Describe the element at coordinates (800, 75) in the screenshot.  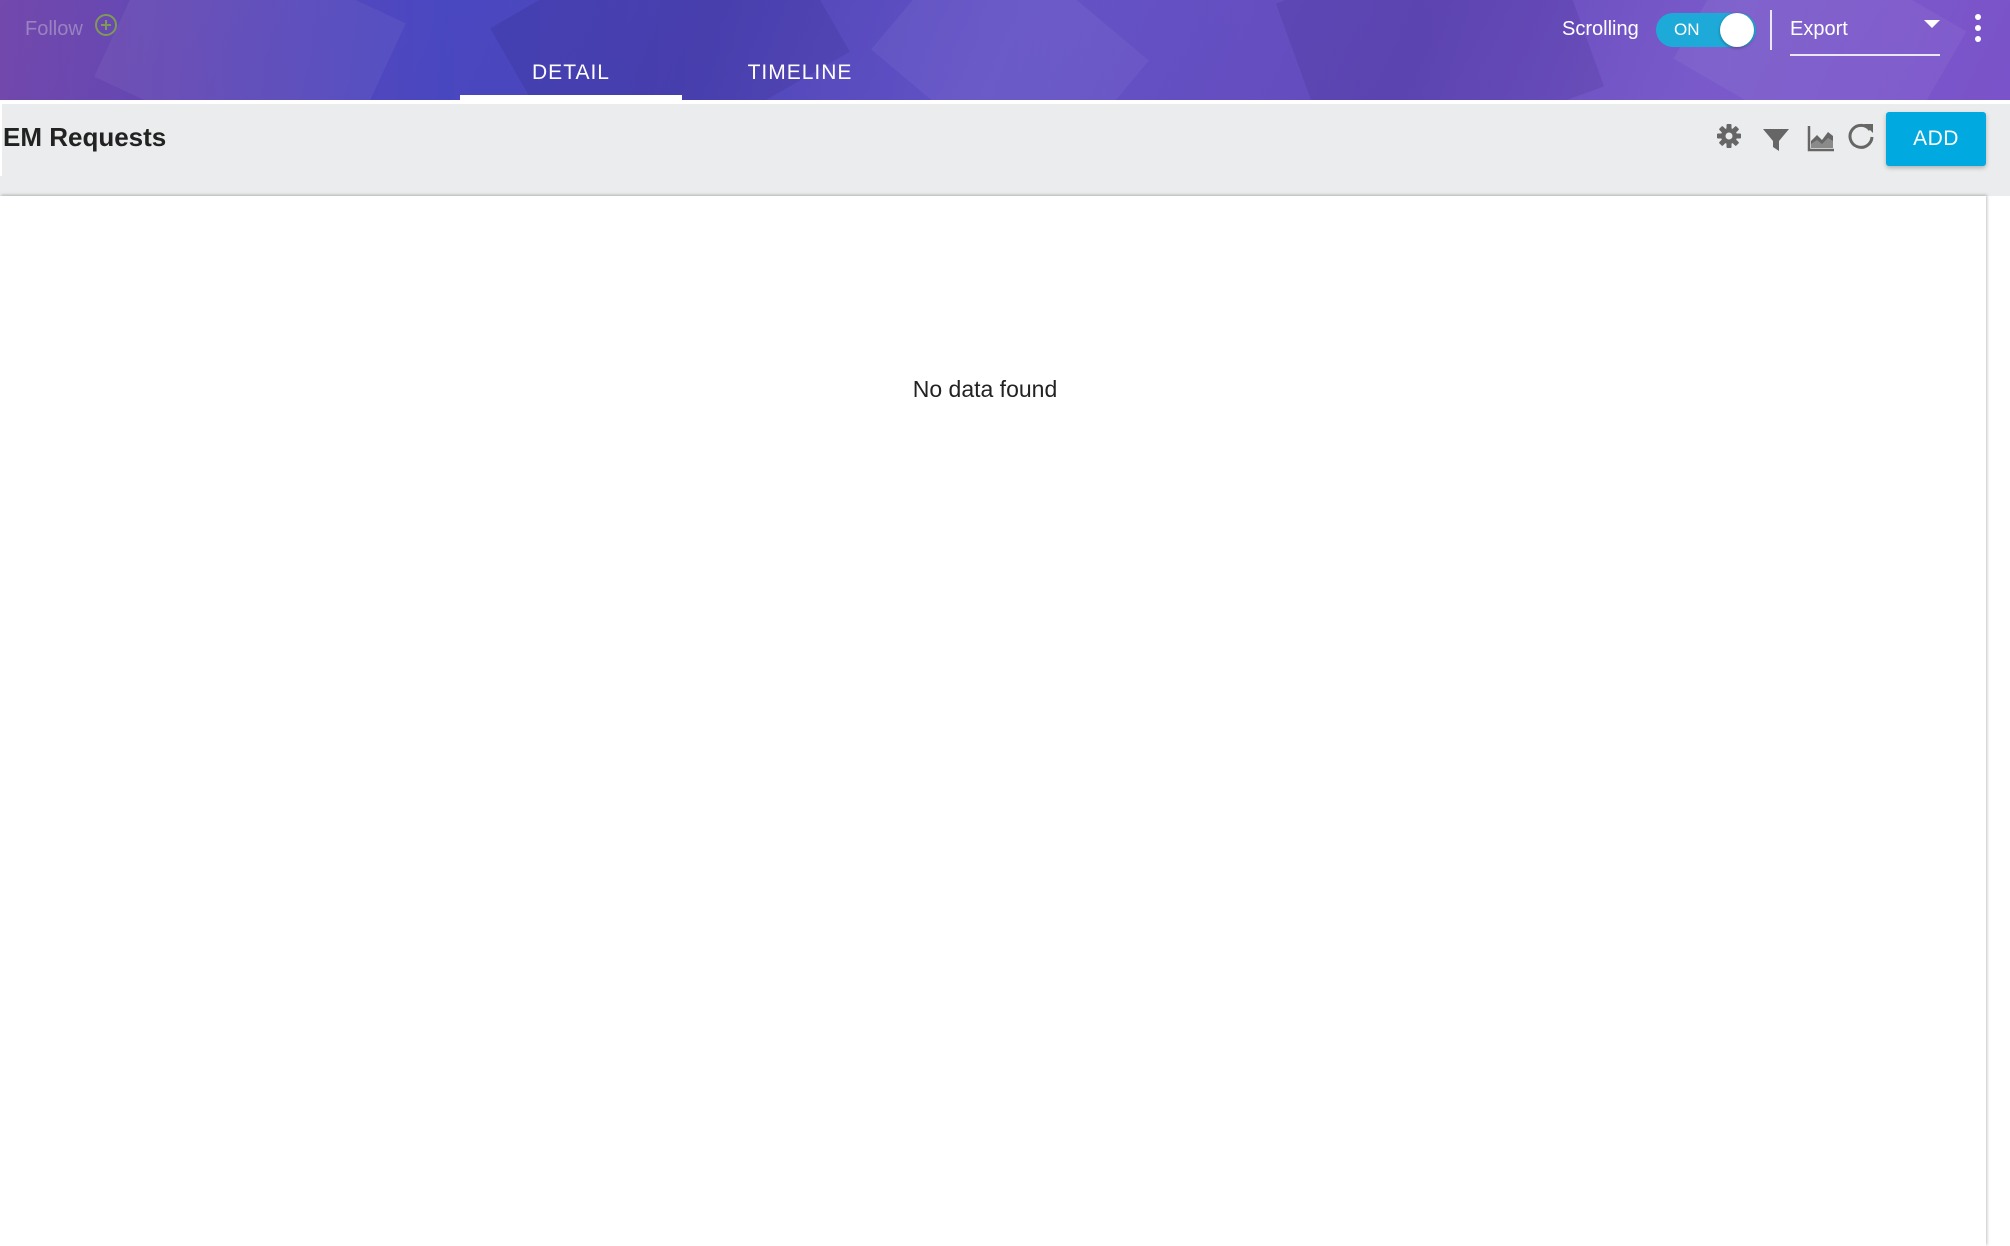
I see `tab-timeline: TIMELINE` at that location.